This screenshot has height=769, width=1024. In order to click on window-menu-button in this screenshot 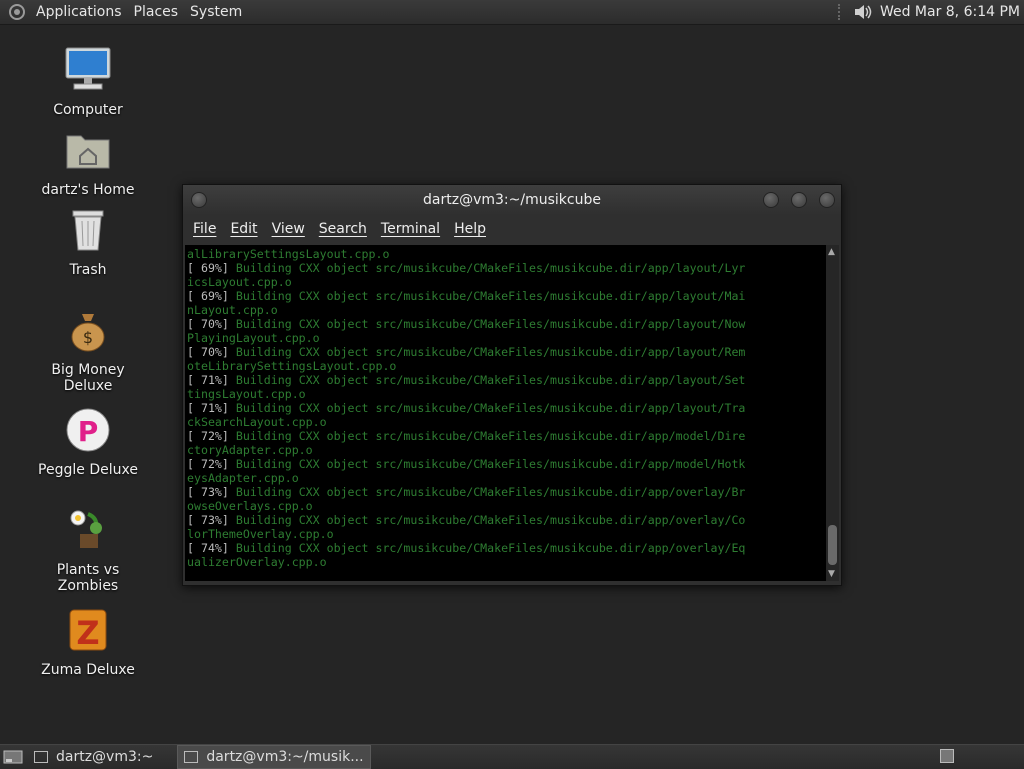, I will do `click(199, 200)`.